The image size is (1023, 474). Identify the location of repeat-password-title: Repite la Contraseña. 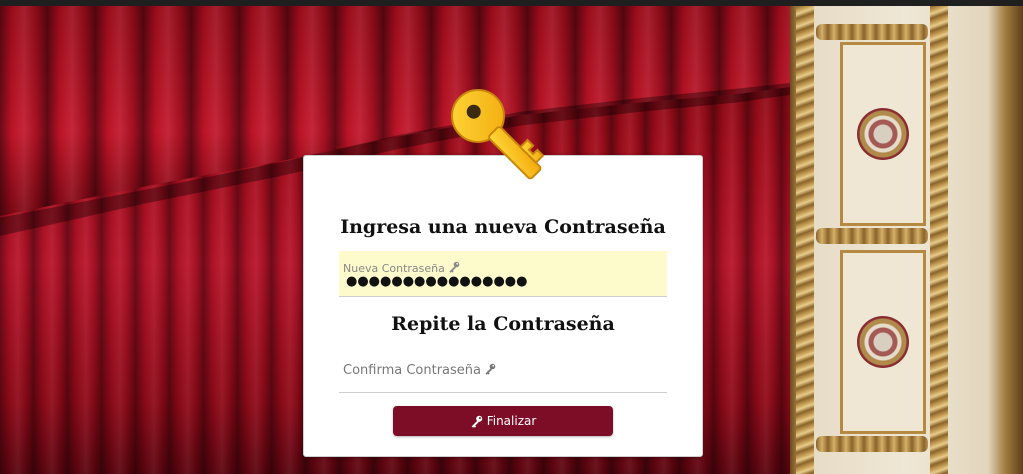
(503, 324).